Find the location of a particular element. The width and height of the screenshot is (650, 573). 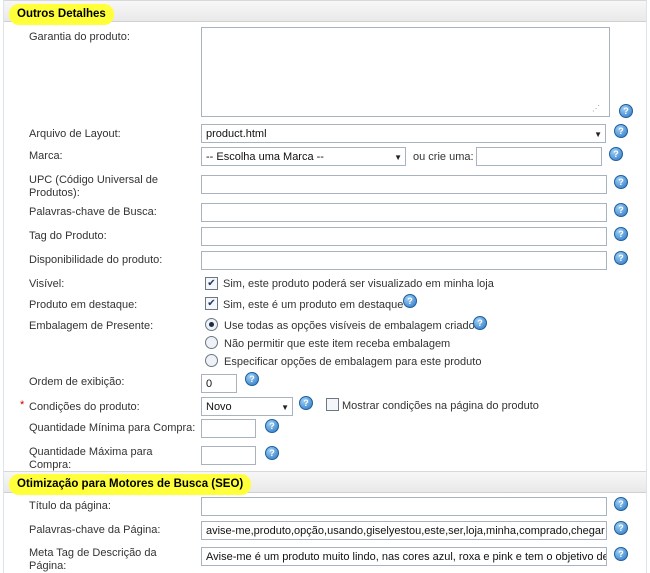

garantia-textarea is located at coordinates (405, 72).